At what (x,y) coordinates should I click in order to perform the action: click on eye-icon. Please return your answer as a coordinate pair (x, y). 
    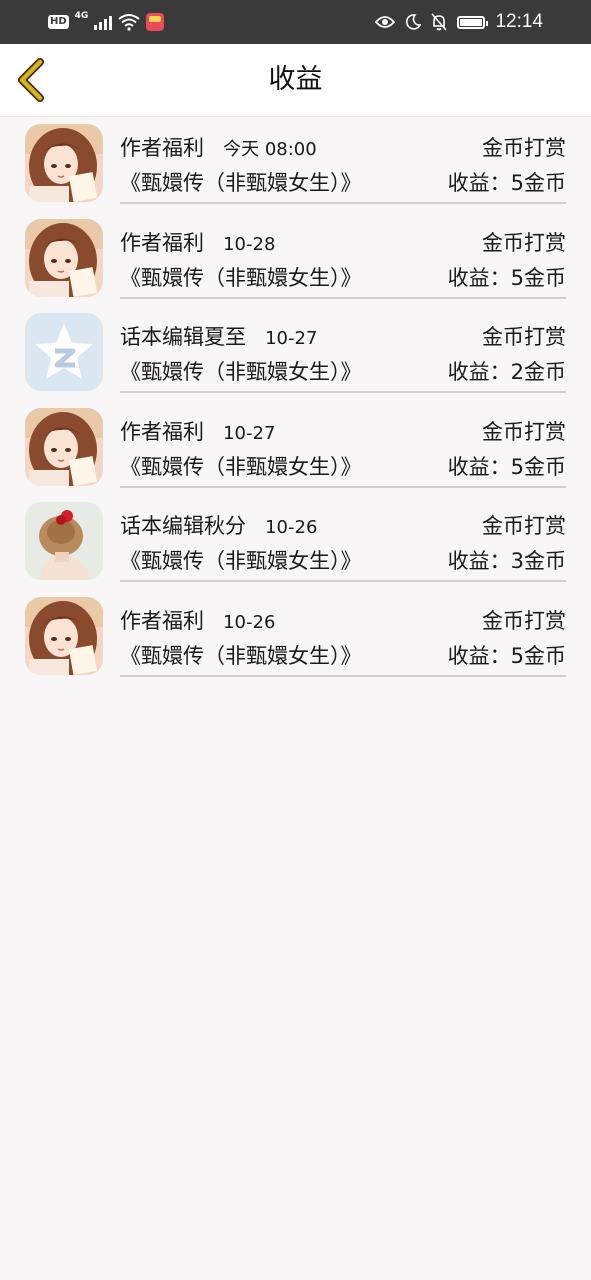
    Looking at the image, I should click on (385, 22).